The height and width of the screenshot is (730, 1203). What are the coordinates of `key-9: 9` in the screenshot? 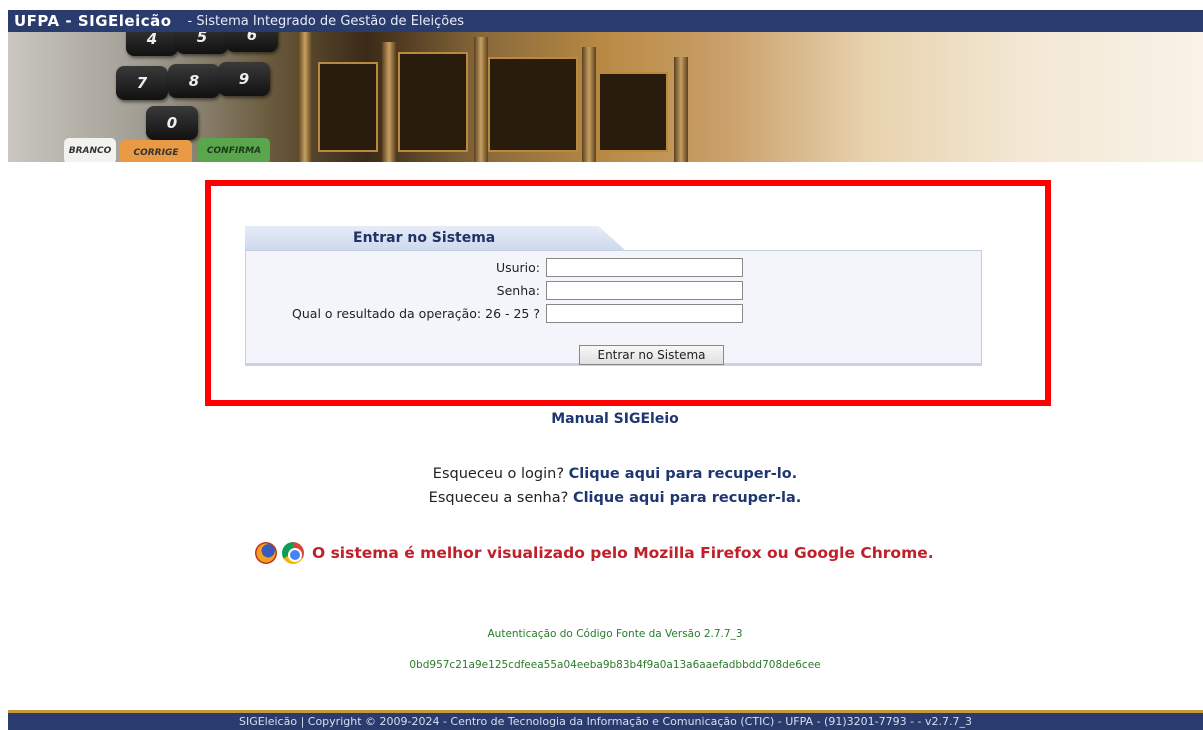 It's located at (244, 79).